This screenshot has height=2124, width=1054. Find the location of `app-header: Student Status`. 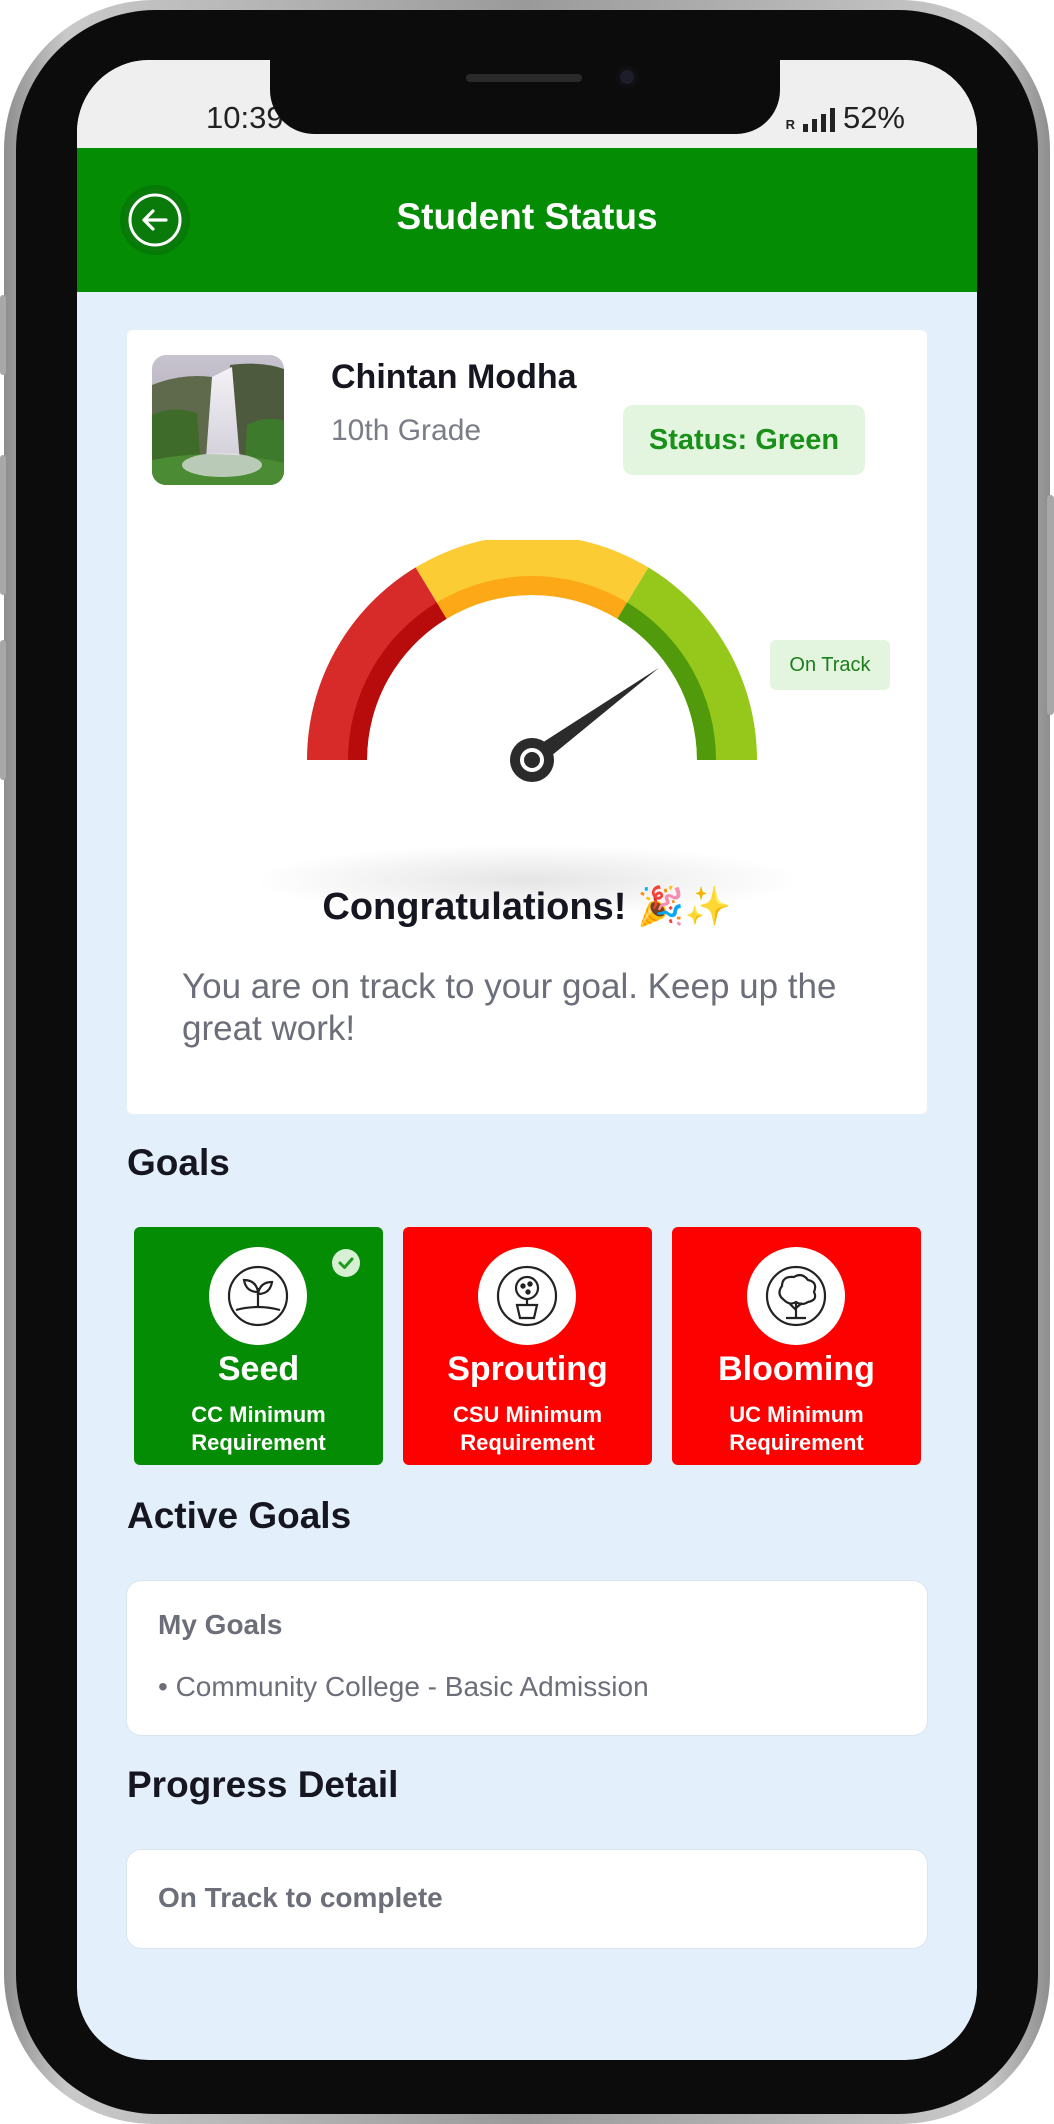

app-header: Student Status is located at coordinates (527, 220).